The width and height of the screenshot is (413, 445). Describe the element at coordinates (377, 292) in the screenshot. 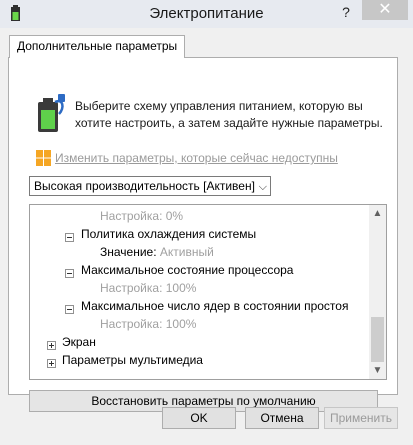

I see `tree-scrollbar: ▲ ▼` at that location.